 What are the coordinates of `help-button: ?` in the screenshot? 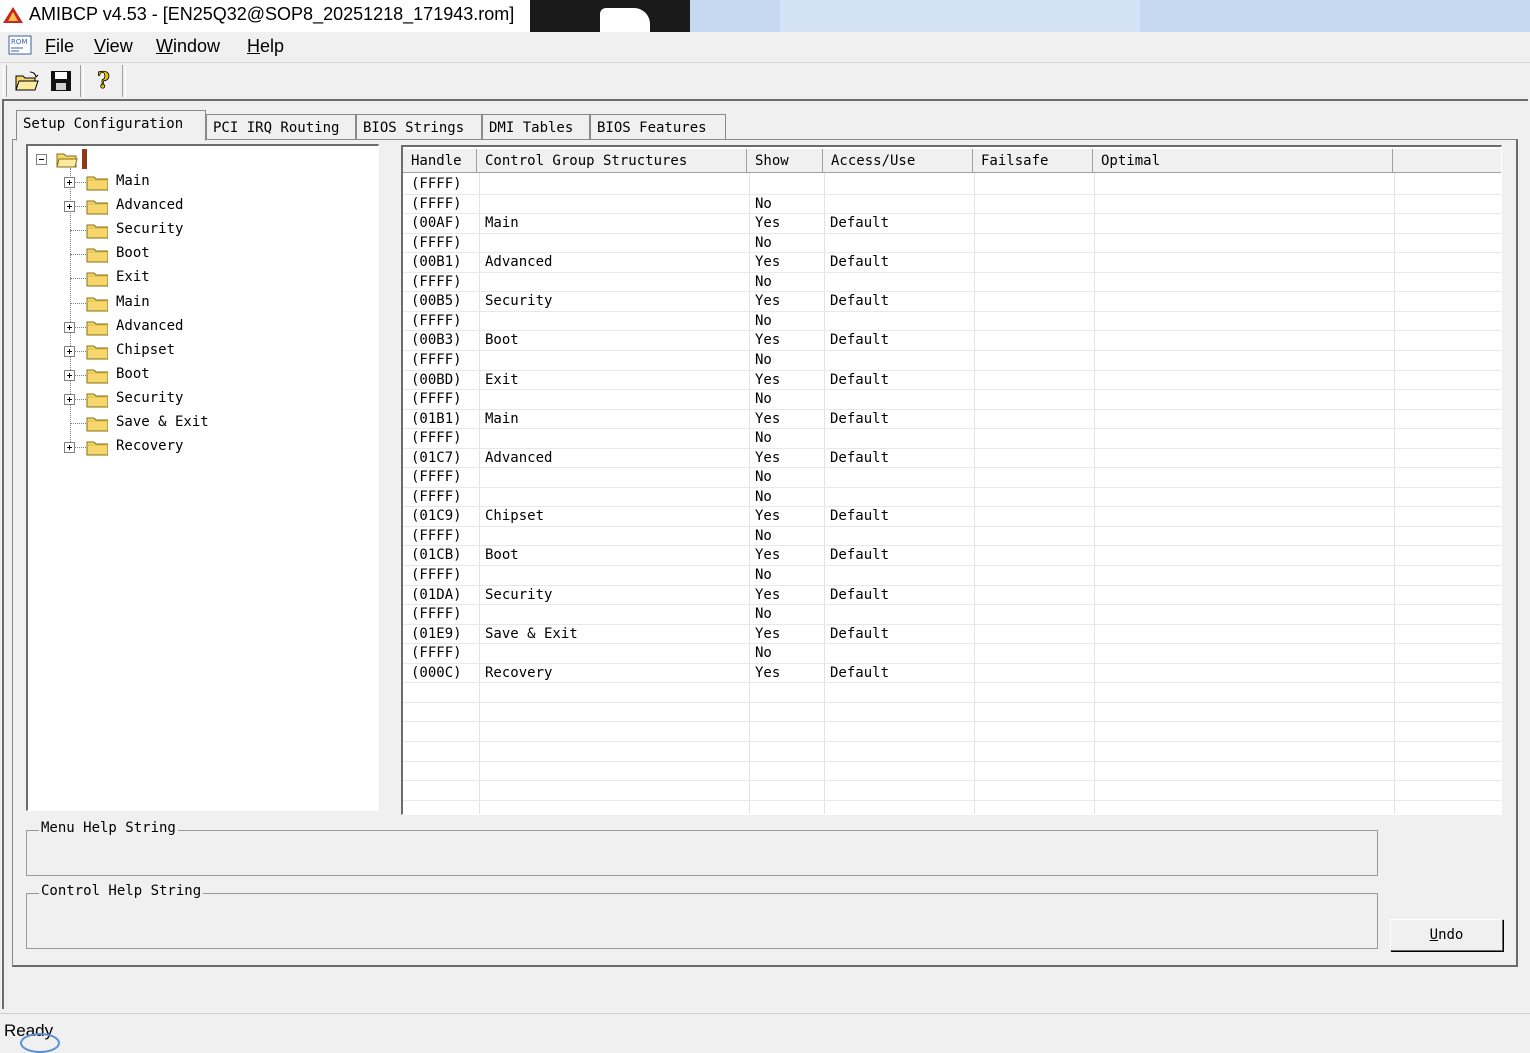 It's located at (104, 81).